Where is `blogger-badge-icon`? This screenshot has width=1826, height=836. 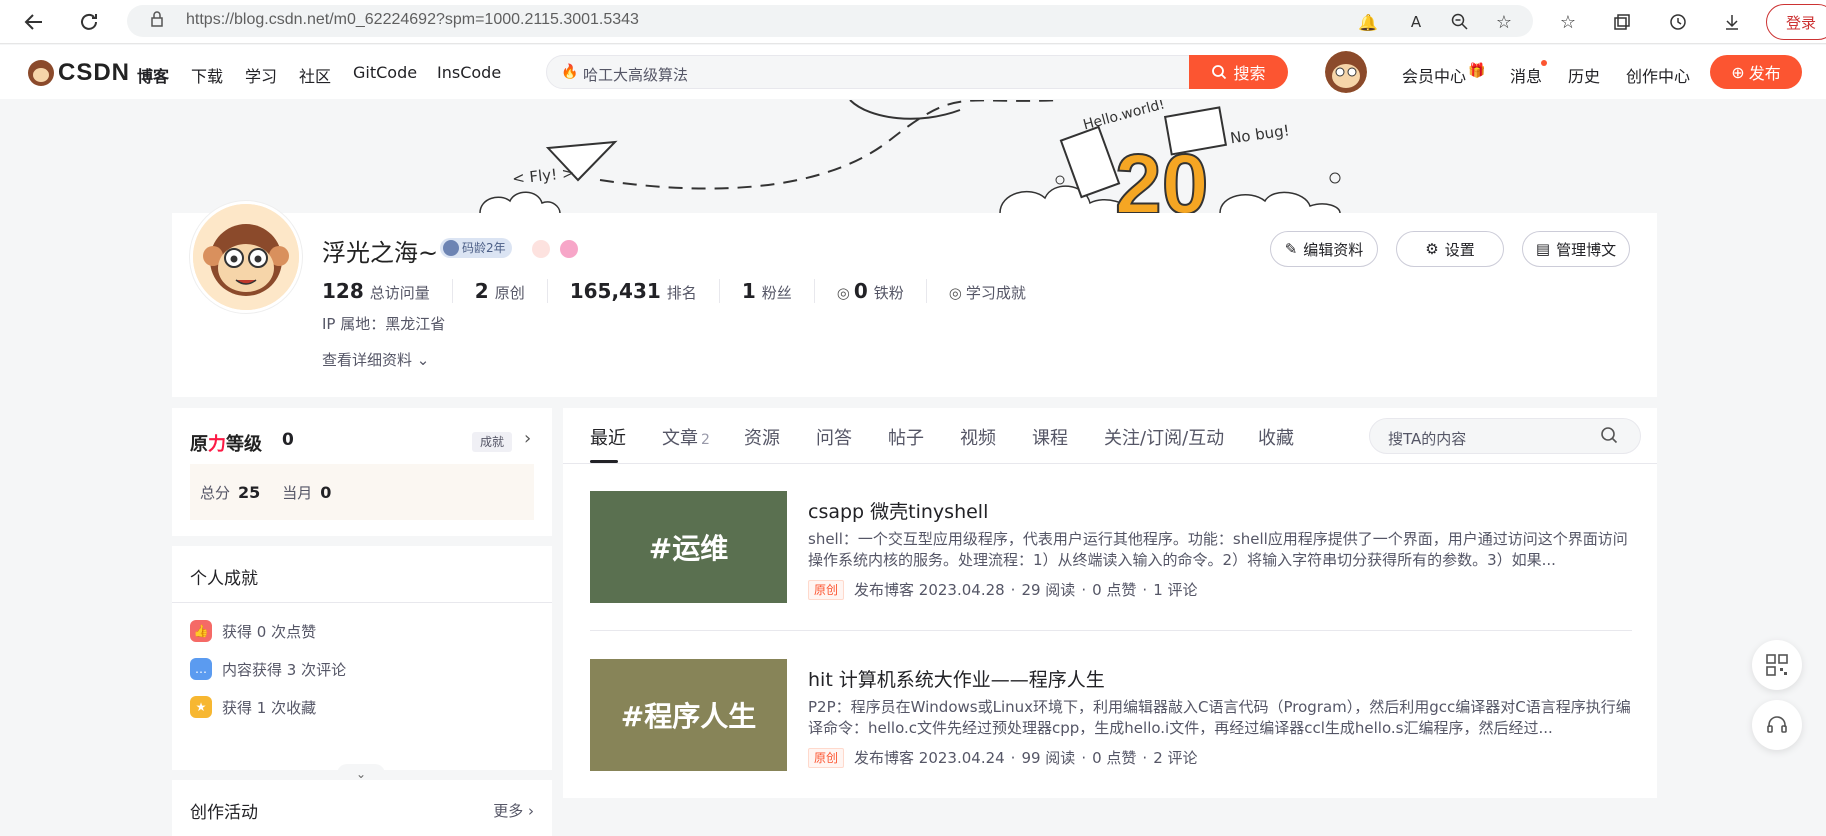
blogger-badge-icon is located at coordinates (541, 249).